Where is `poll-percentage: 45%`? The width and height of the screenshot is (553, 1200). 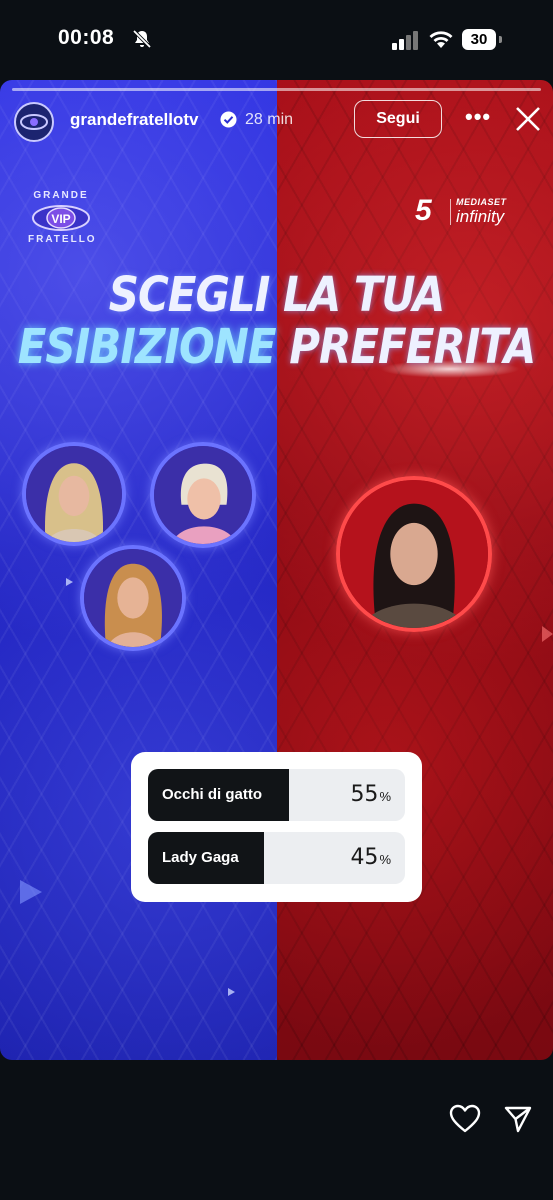 poll-percentage: 45% is located at coordinates (370, 858).